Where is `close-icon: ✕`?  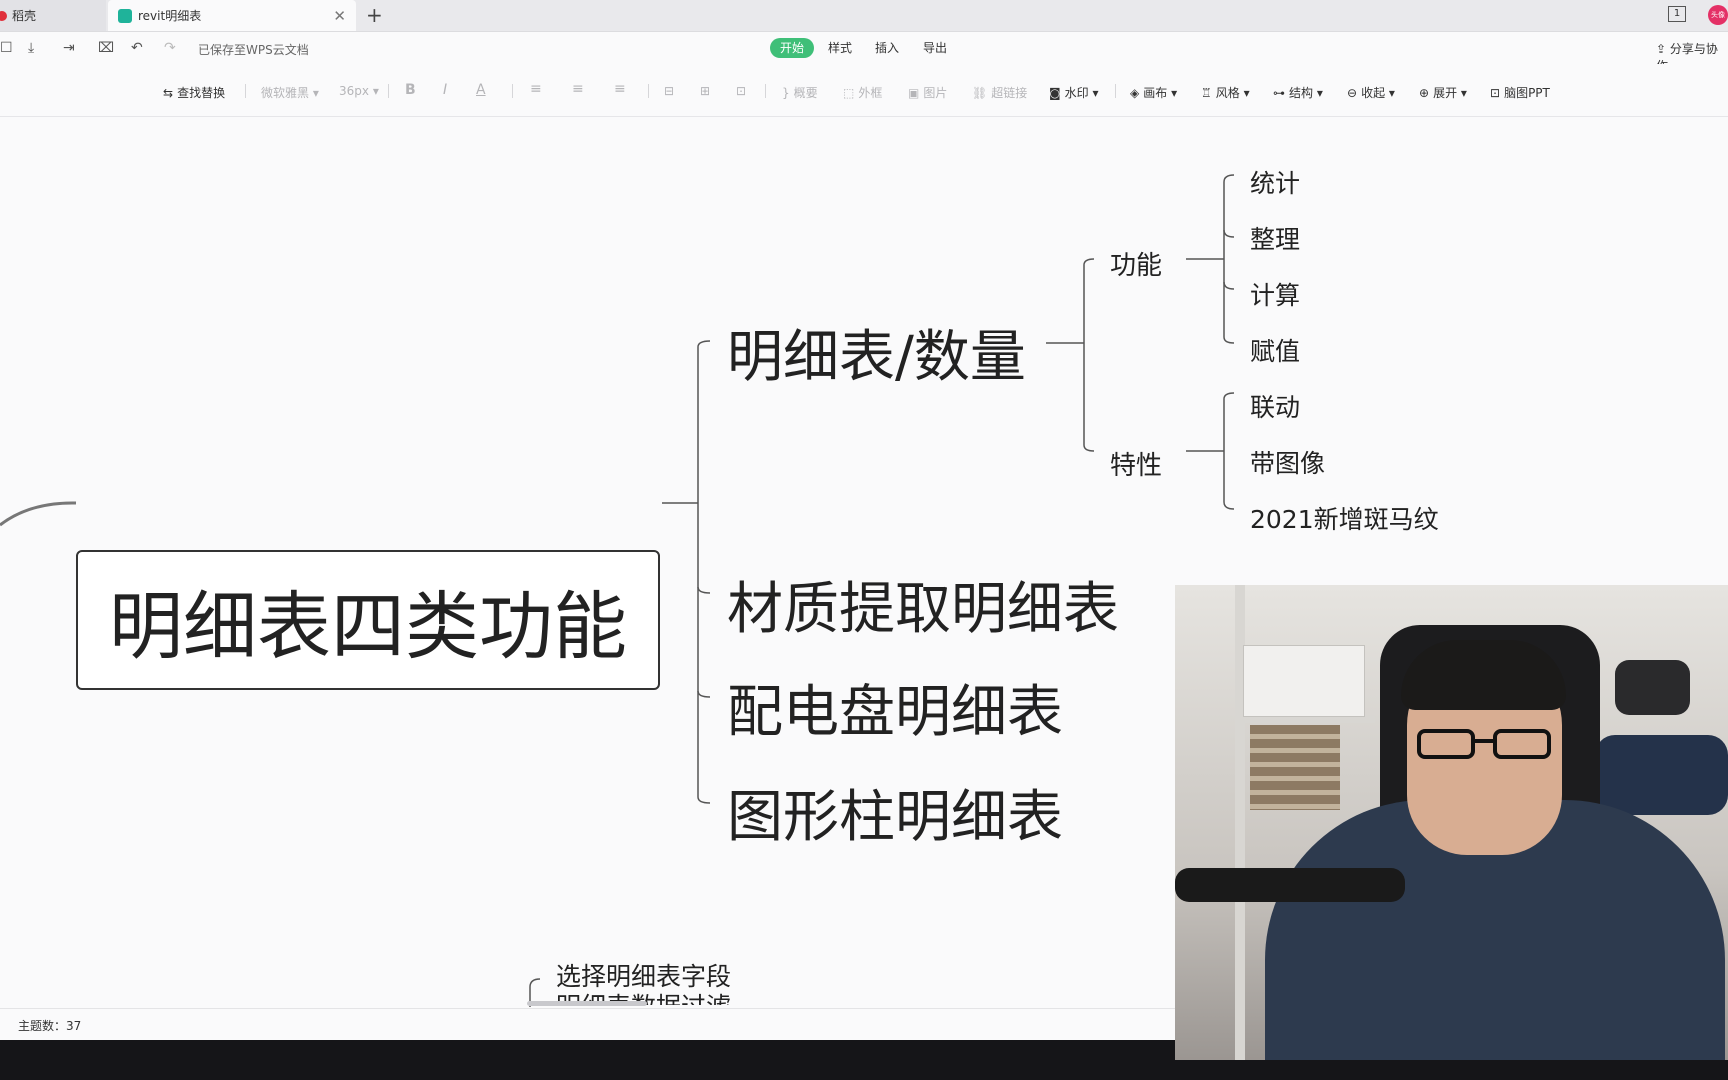 close-icon: ✕ is located at coordinates (339, 16).